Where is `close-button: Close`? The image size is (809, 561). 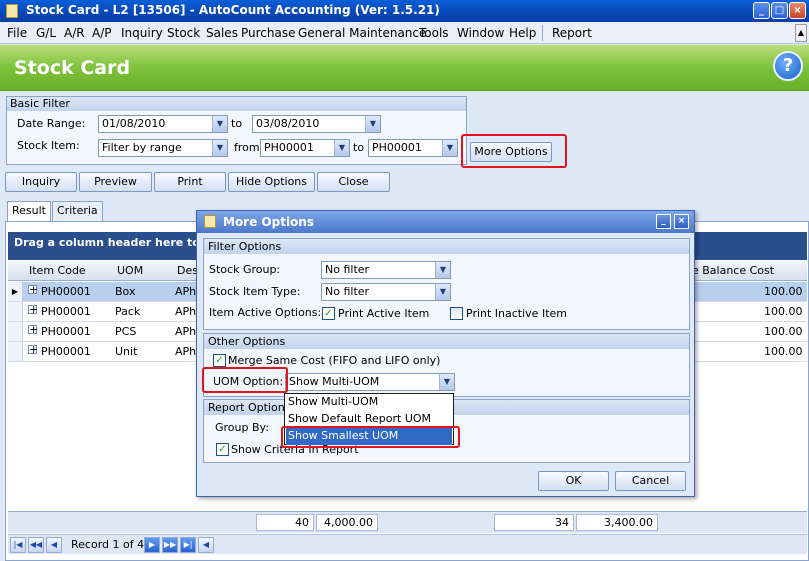
close-button: Close is located at coordinates (353, 182).